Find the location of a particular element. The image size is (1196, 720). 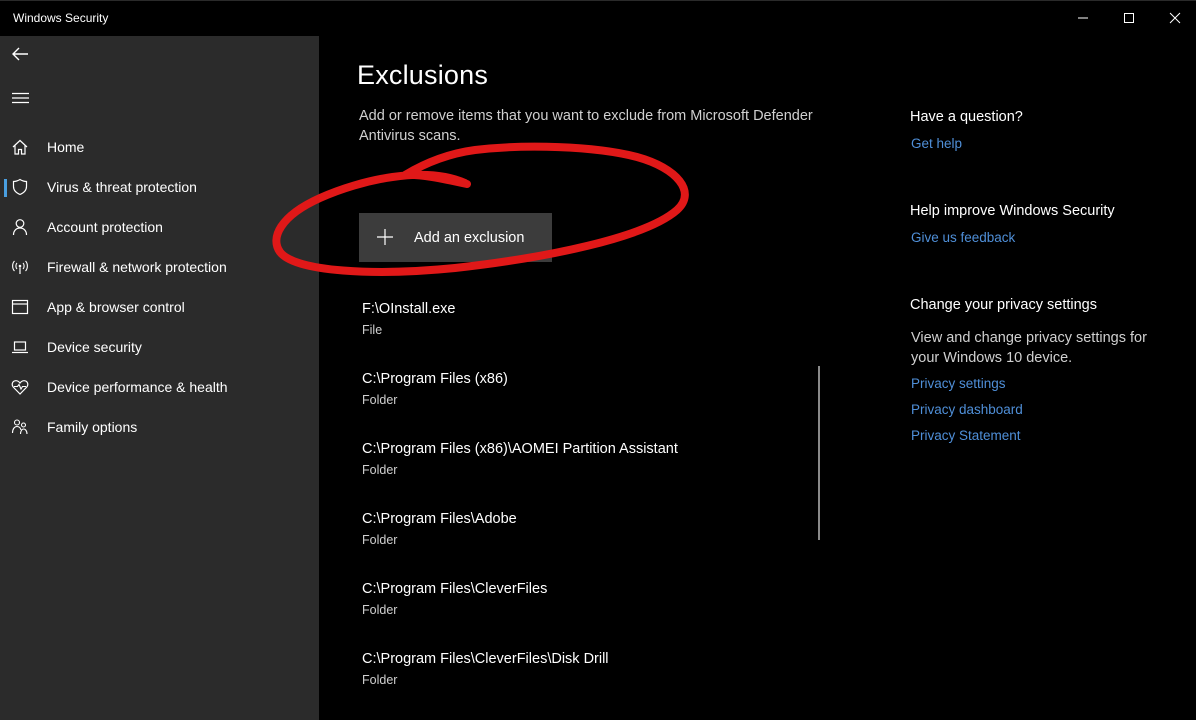

sidebar-item-family-options: Family options is located at coordinates (159, 427).